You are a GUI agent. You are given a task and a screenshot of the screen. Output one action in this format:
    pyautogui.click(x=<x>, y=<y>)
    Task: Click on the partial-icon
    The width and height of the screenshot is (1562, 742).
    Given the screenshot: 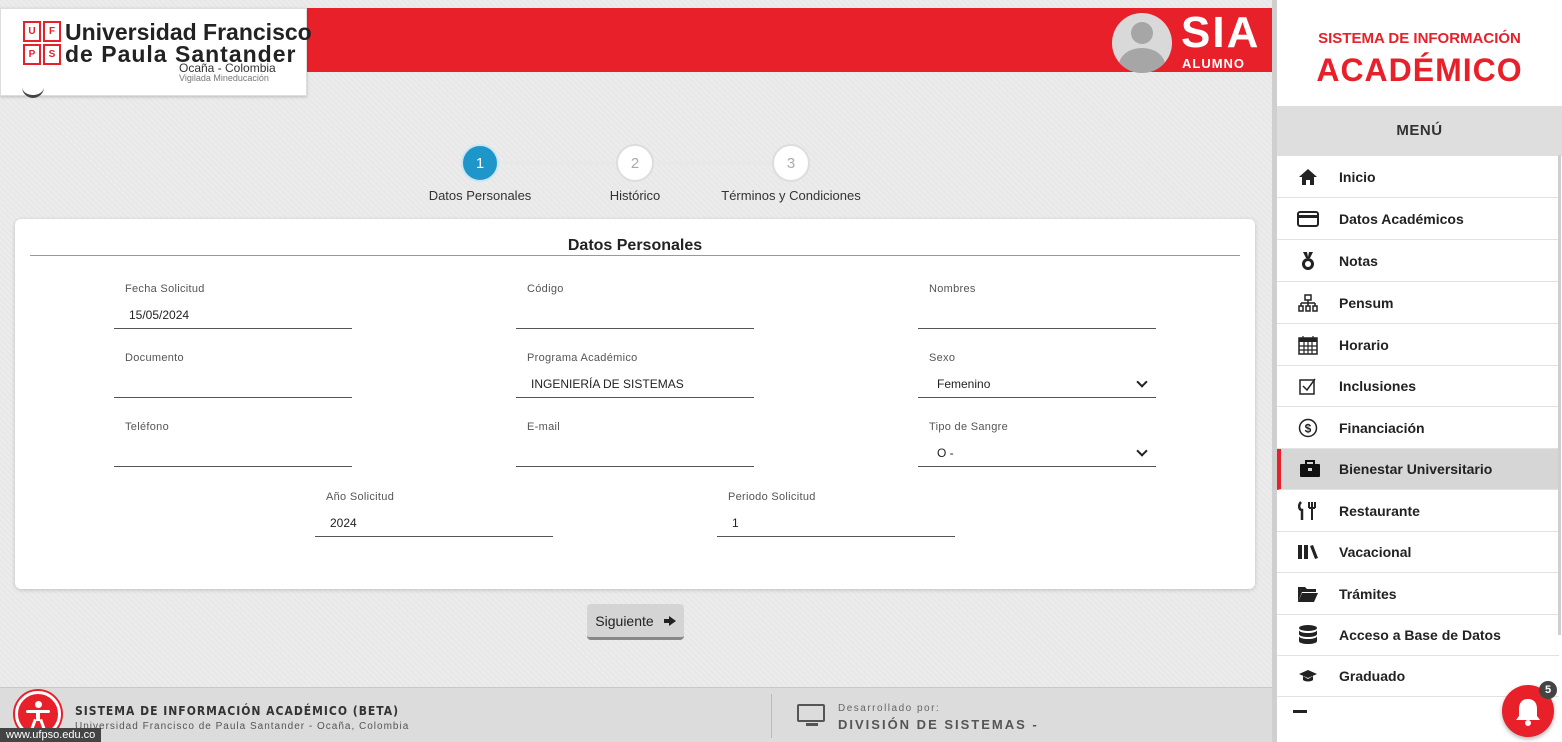 What is the action you would take?
    pyautogui.click(x=1300, y=711)
    